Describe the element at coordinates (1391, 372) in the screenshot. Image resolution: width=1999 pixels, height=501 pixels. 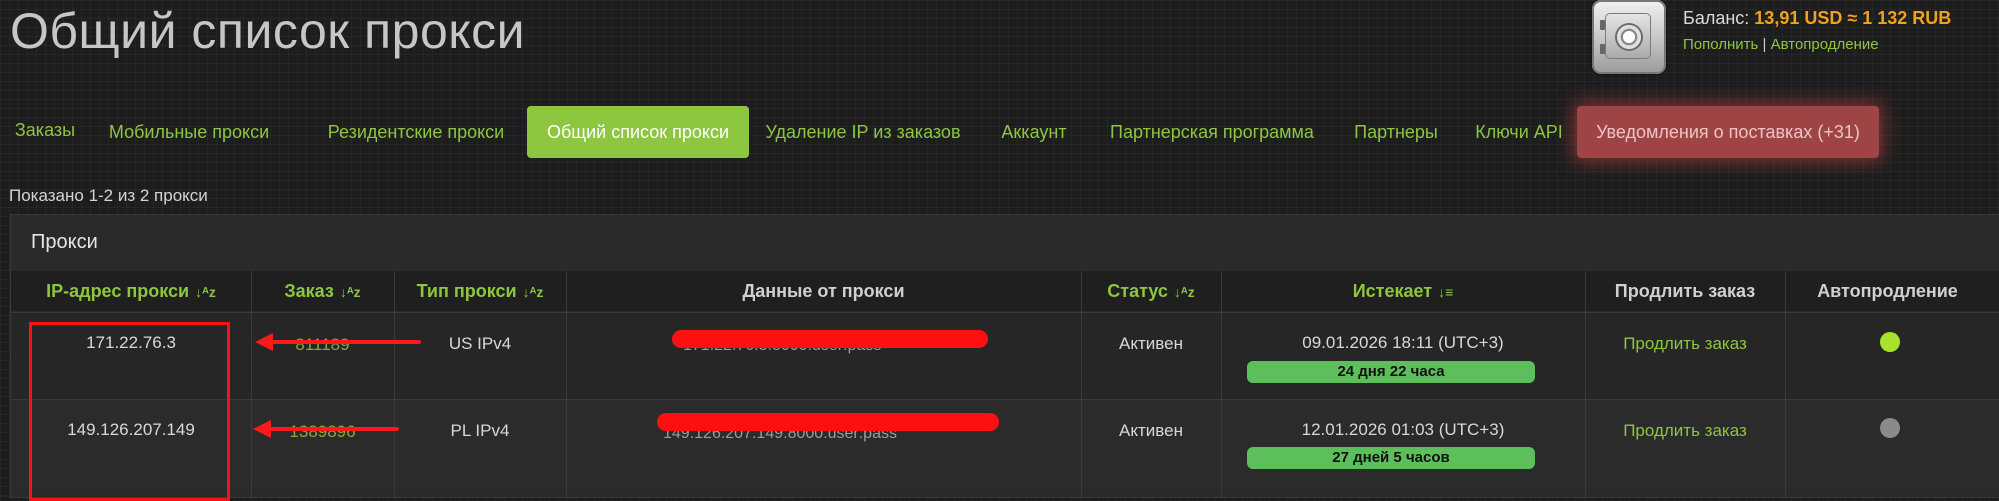
I see `remaining-badge: 24 дня 22 часа` at that location.